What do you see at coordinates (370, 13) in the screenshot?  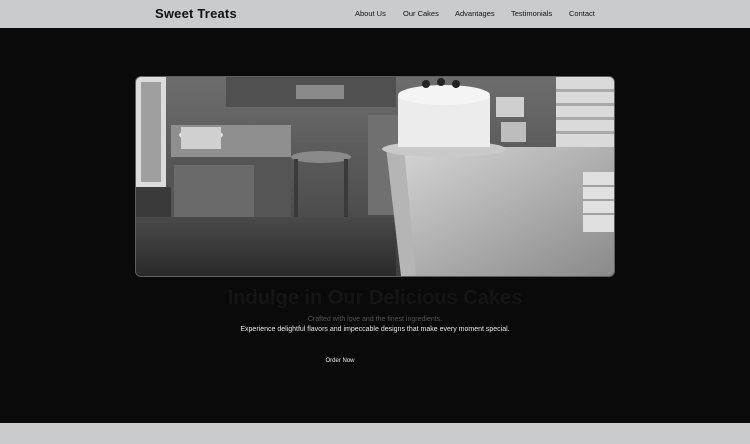 I see `nav-about-us: About Us` at bounding box center [370, 13].